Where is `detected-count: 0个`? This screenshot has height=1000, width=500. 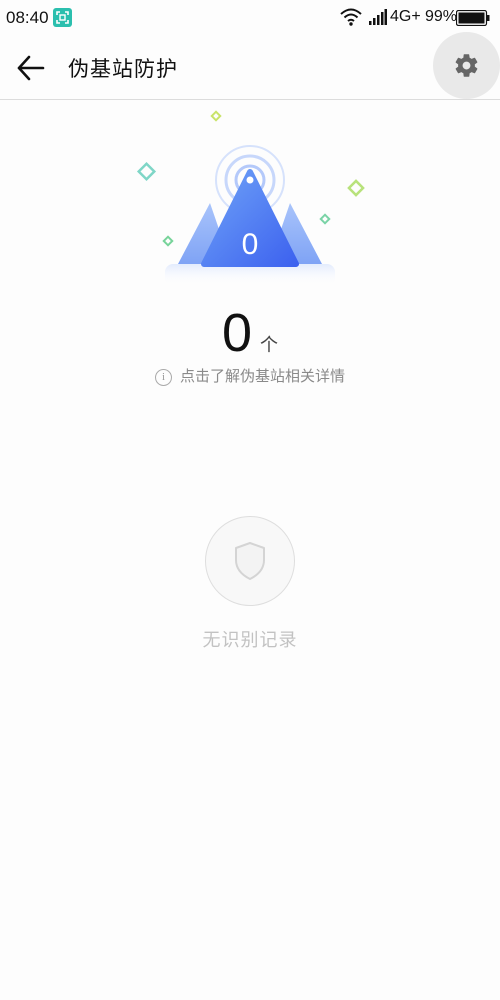 detected-count: 0个 is located at coordinates (250, 333).